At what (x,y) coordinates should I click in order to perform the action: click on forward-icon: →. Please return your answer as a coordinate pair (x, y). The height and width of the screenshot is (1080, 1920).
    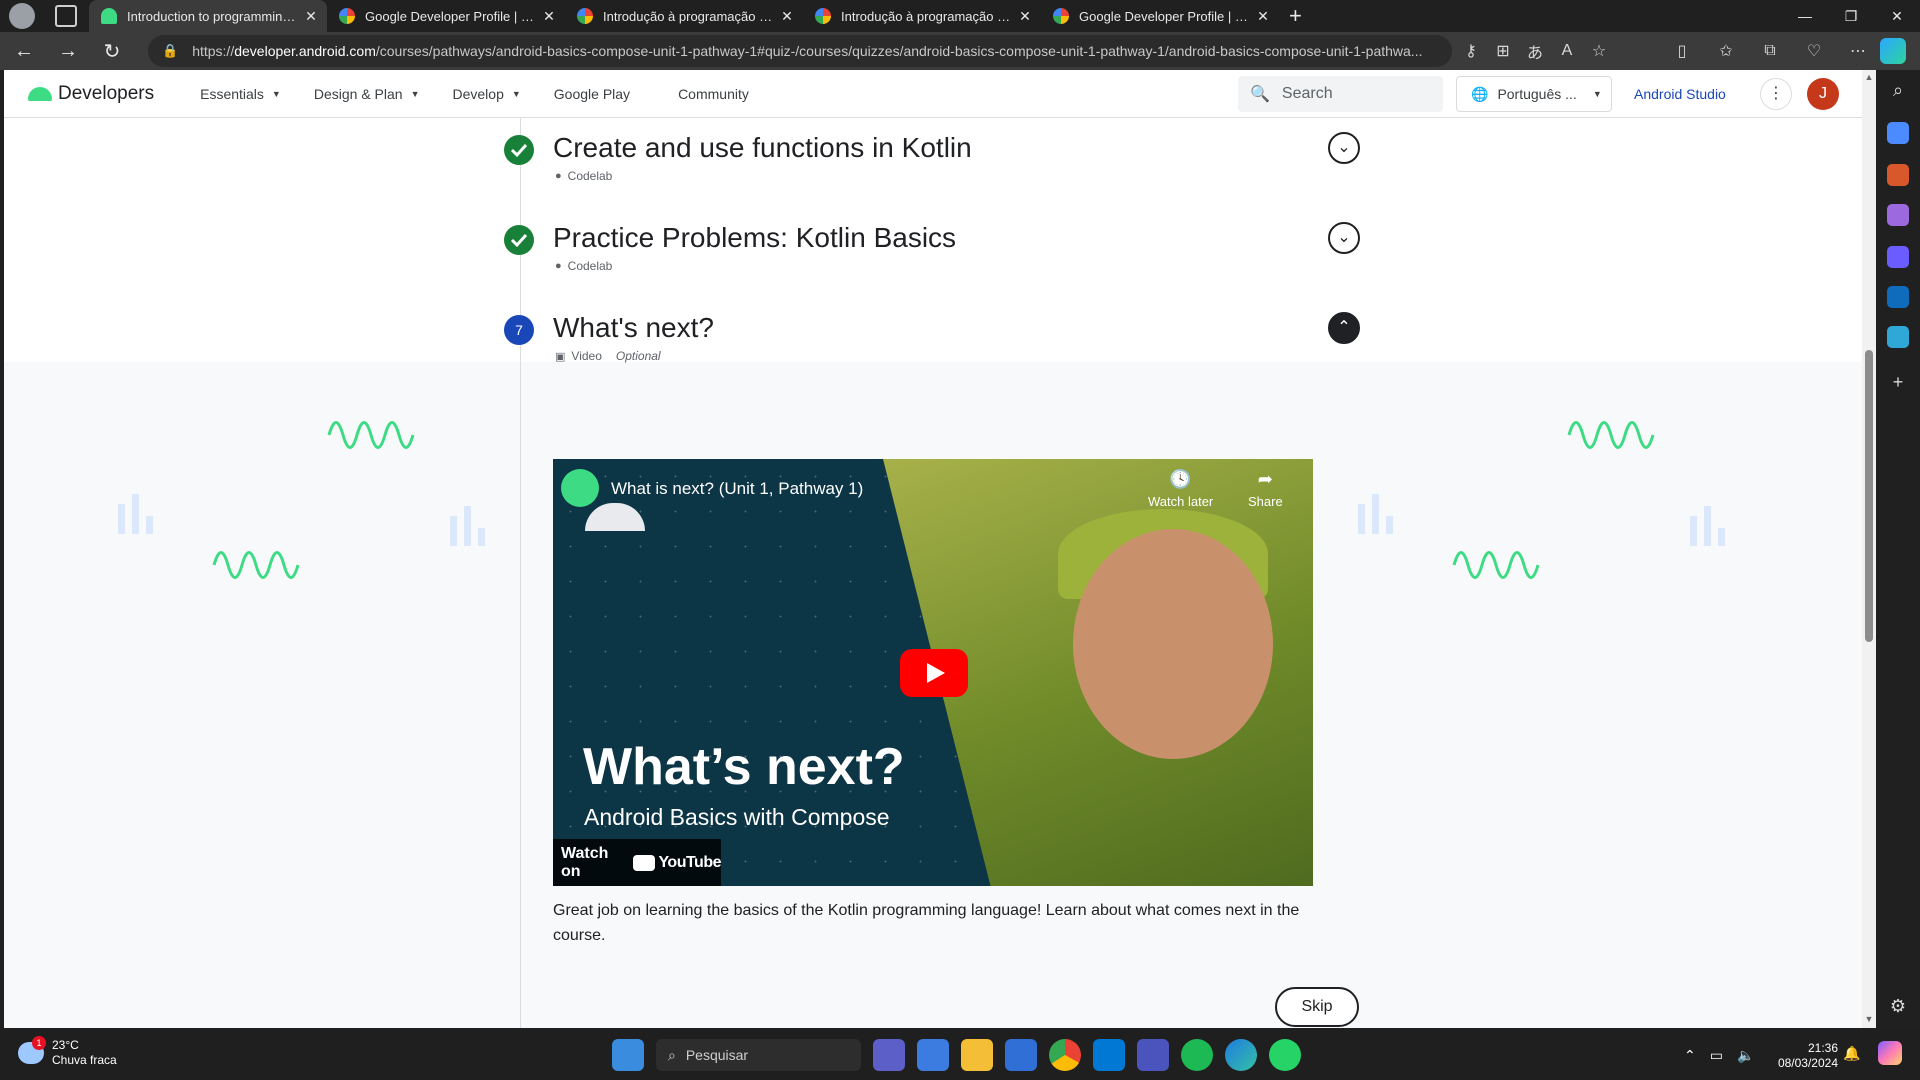
    Looking at the image, I should click on (68, 51).